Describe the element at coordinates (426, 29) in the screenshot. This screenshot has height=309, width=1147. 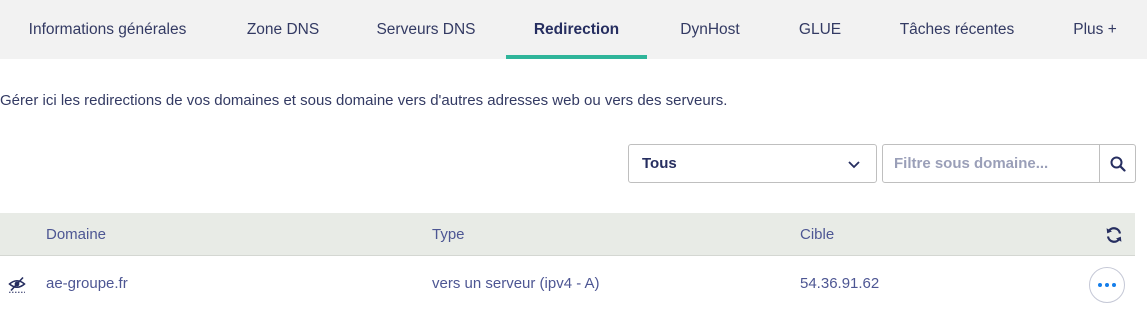
I see `tab-serveurs-dns: Serveurs DNS` at that location.